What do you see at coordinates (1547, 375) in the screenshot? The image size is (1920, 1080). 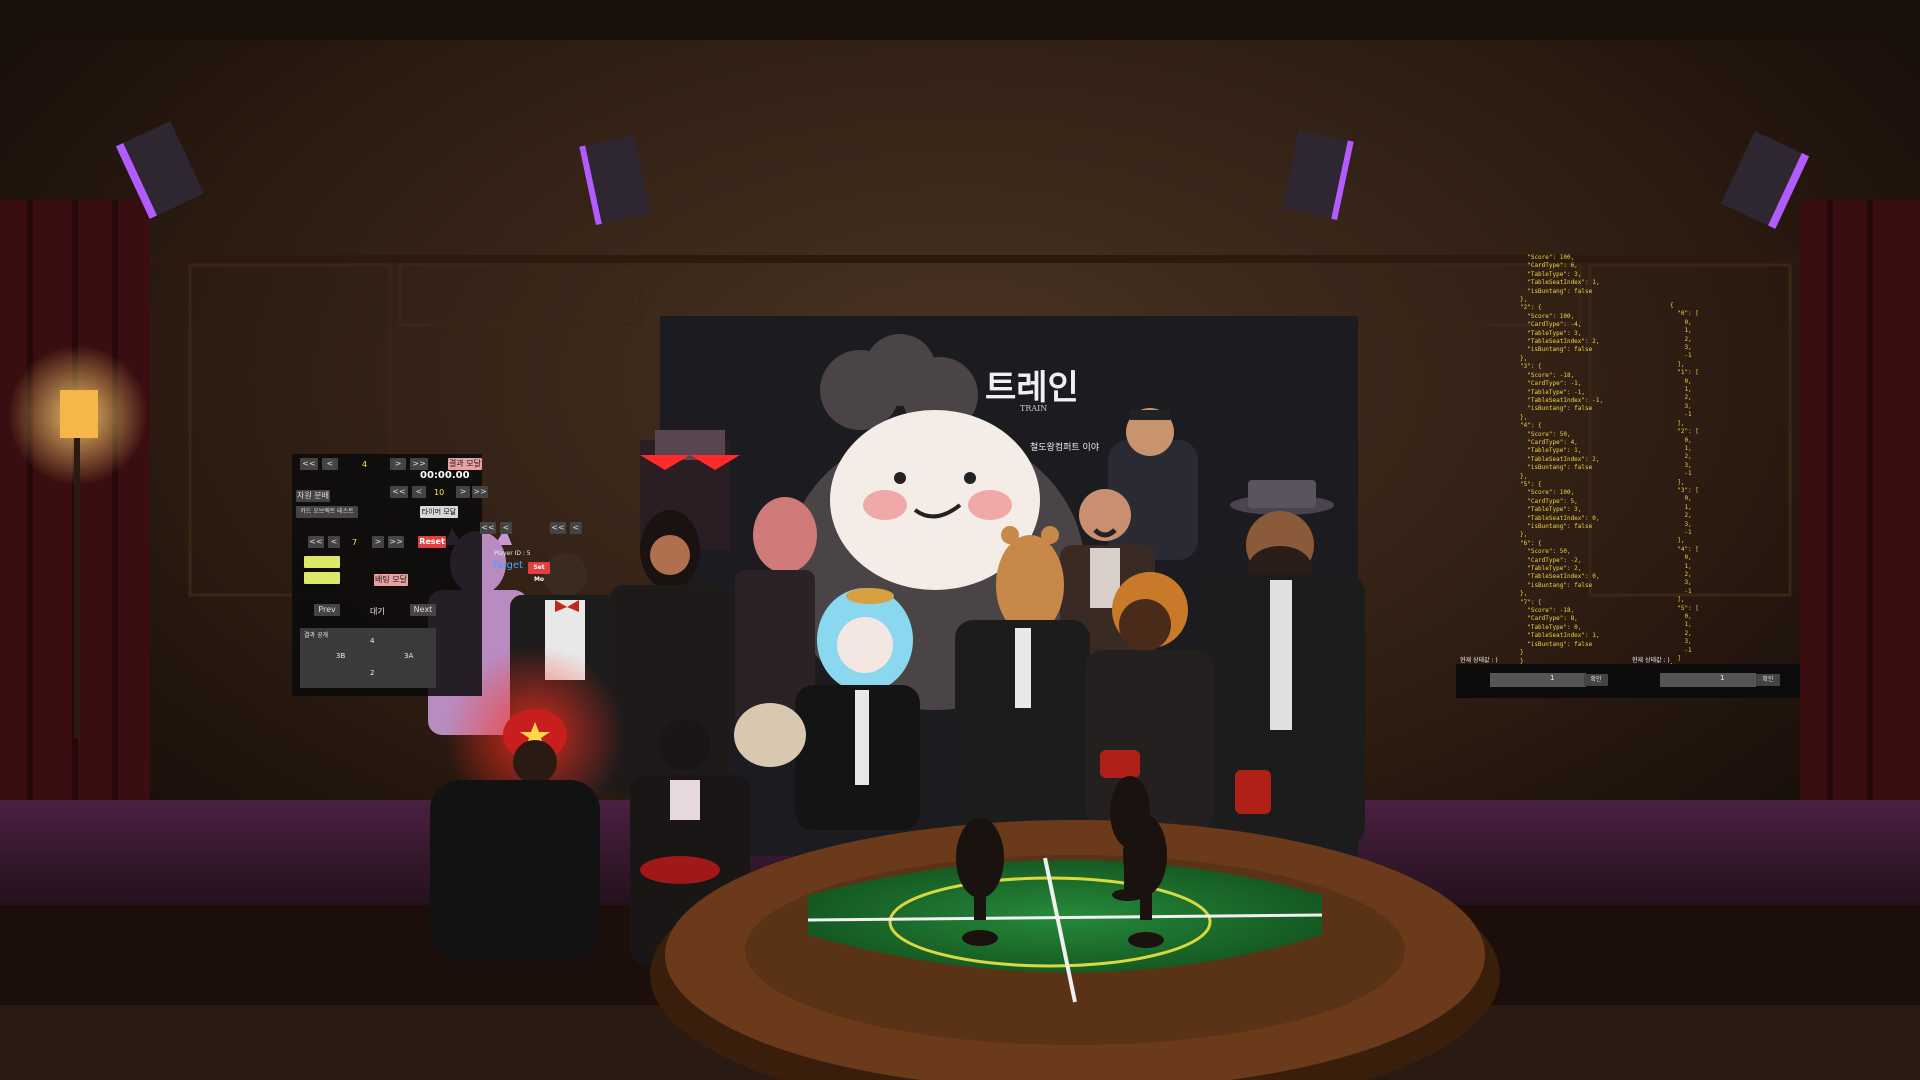 I see `json-line: "Score": -18,` at bounding box center [1547, 375].